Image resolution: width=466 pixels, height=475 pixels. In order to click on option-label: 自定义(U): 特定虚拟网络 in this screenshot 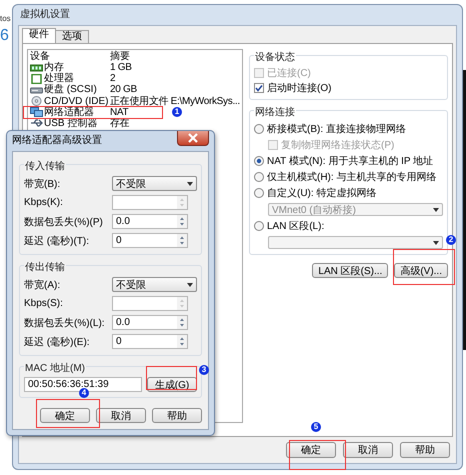, I will do `click(321, 193)`.